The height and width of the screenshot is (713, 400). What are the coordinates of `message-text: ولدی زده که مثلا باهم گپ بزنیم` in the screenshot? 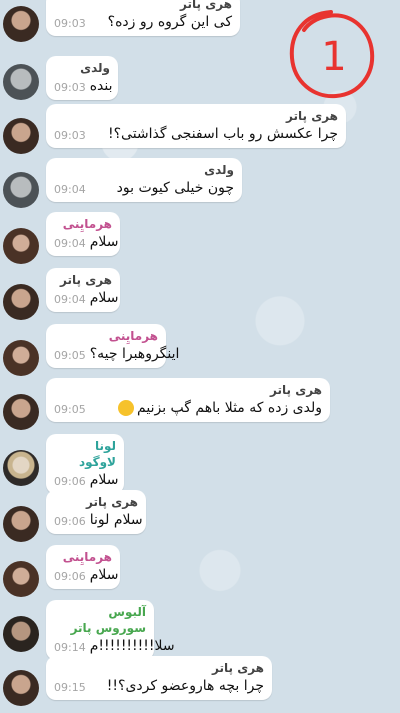 It's located at (220, 408).